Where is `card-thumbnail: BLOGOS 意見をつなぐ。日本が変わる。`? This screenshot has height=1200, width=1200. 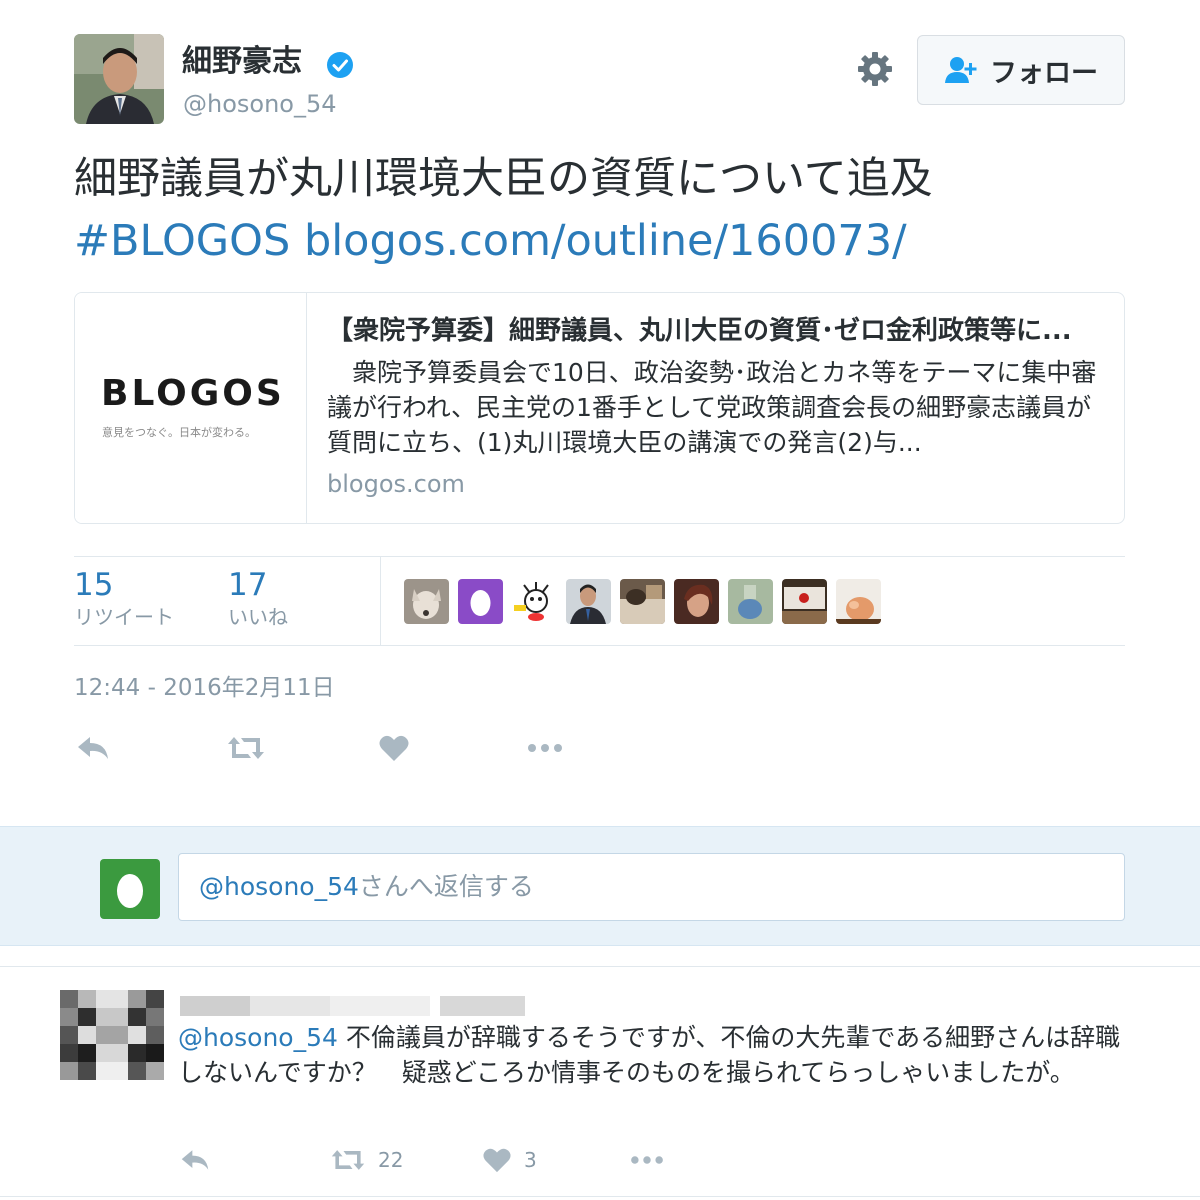 card-thumbnail: BLOGOS 意見をつなぐ。日本が変わる。 is located at coordinates (191, 408).